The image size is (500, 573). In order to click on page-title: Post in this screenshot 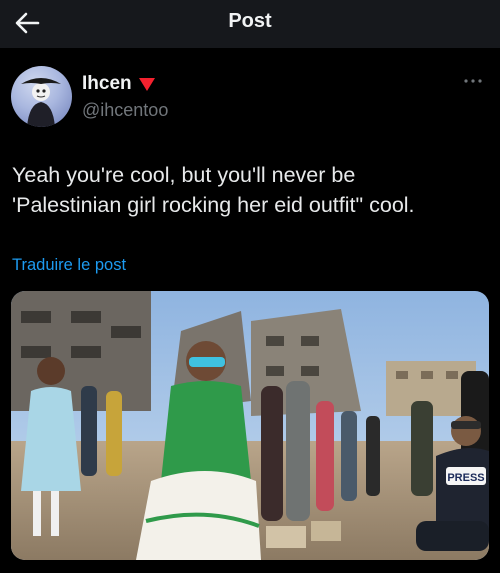, I will do `click(250, 21)`.